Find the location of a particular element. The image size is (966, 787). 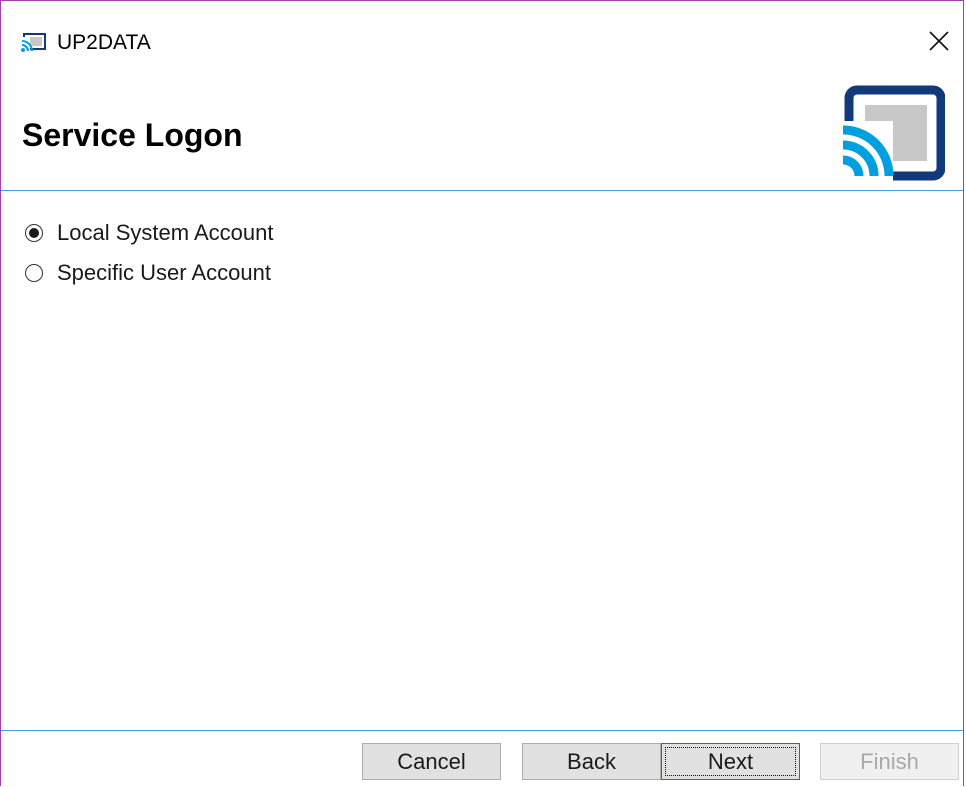

finish-button: Finish is located at coordinates (889, 761).